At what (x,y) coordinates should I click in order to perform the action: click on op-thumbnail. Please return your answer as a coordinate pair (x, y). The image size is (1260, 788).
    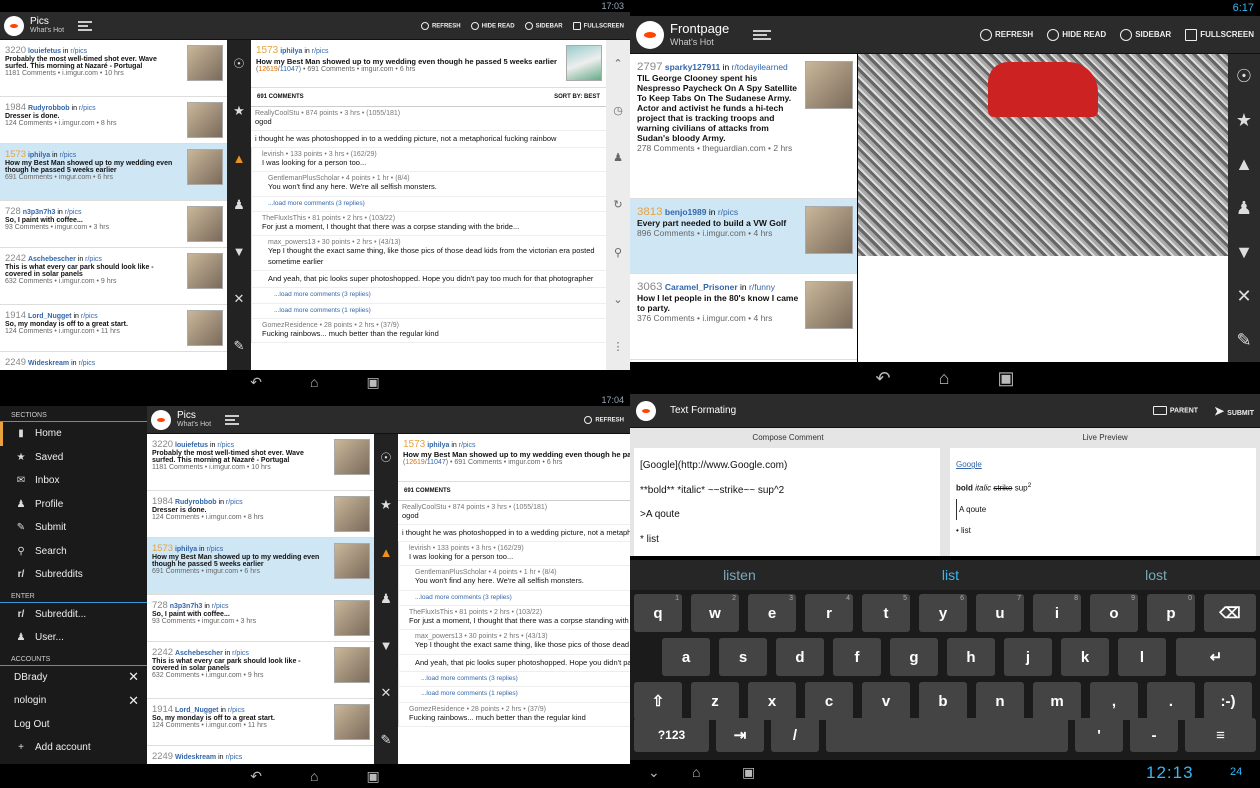
    Looking at the image, I should click on (584, 63).